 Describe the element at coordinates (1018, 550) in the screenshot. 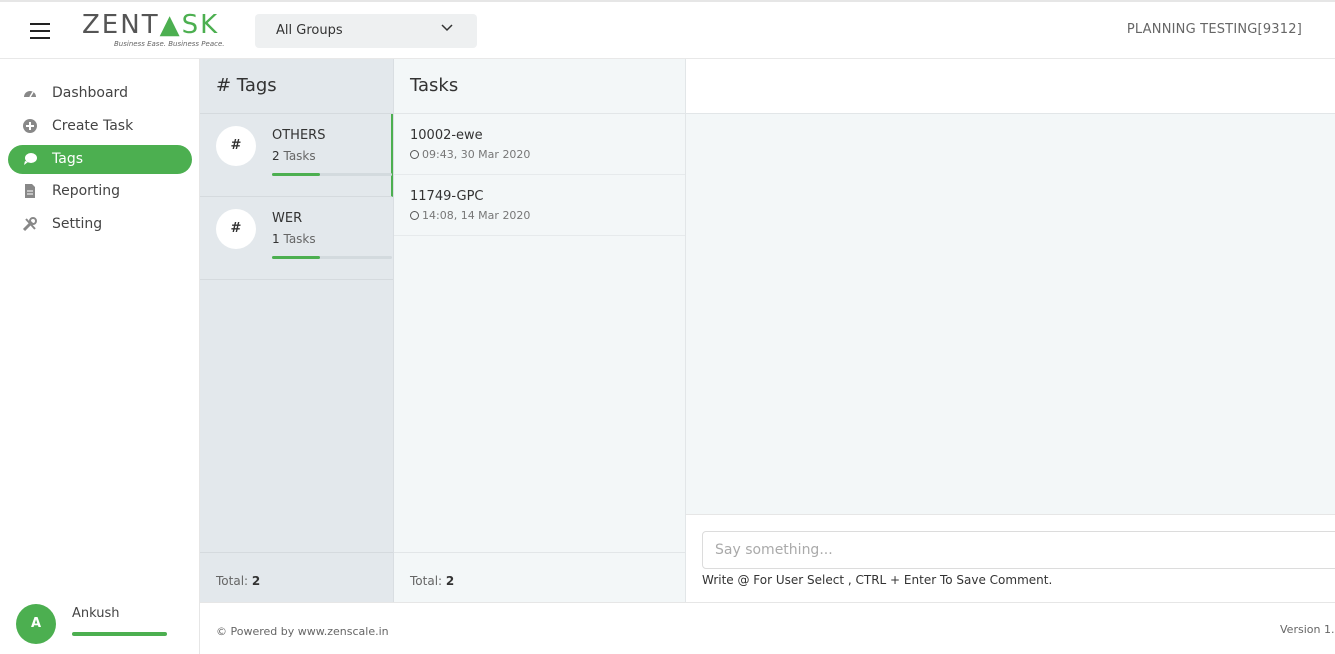

I see `comment-input` at that location.